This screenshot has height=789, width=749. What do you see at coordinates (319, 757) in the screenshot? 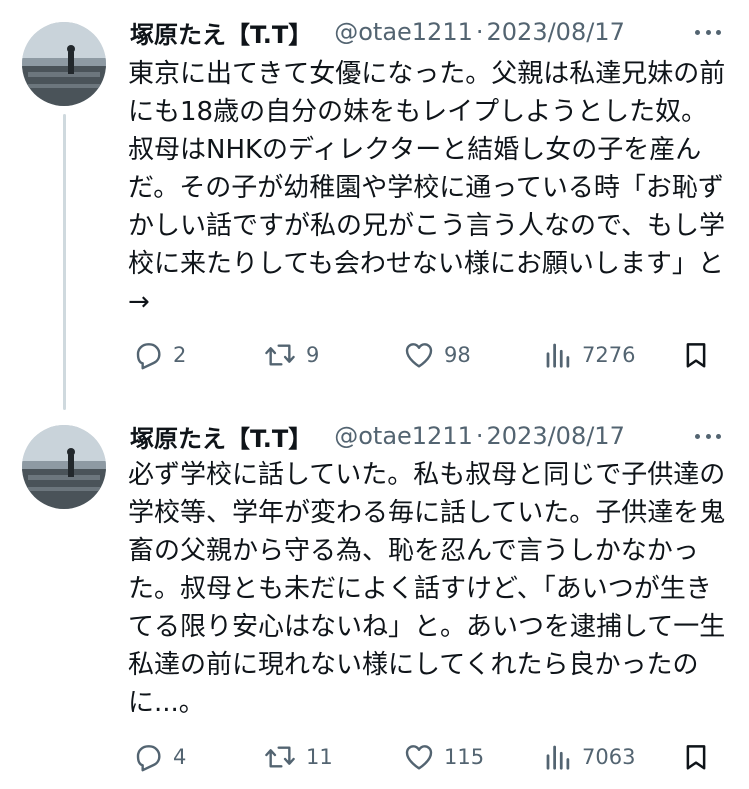
I see `retweet-count: 11` at bounding box center [319, 757].